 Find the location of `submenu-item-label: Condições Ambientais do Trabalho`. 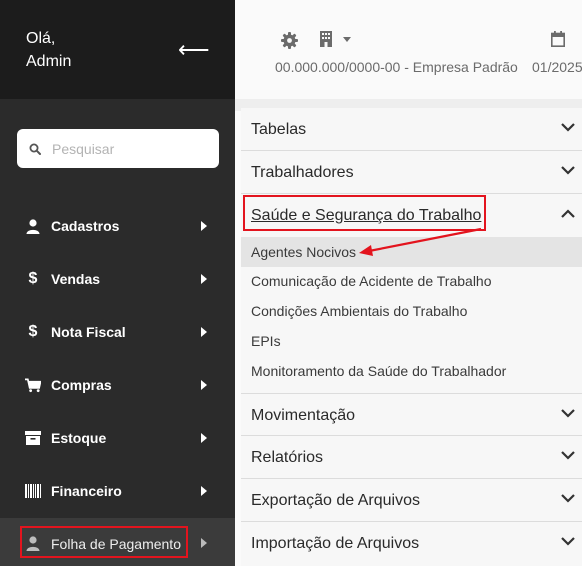

submenu-item-label: Condições Ambientais do Trabalho is located at coordinates (359, 311).